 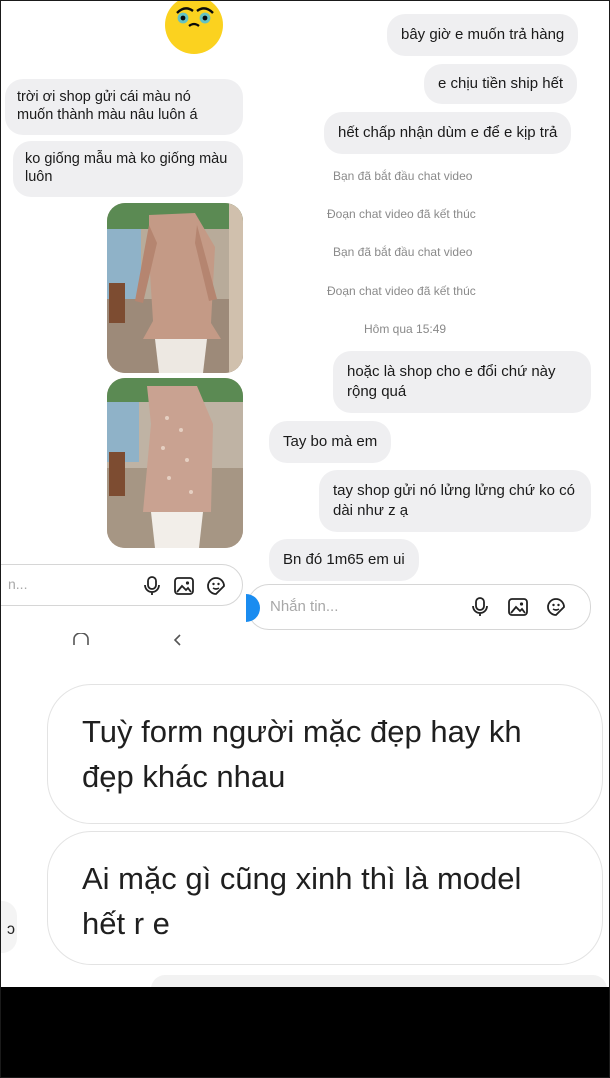 What do you see at coordinates (194, 27) in the screenshot?
I see `emoji-avatar-icon` at bounding box center [194, 27].